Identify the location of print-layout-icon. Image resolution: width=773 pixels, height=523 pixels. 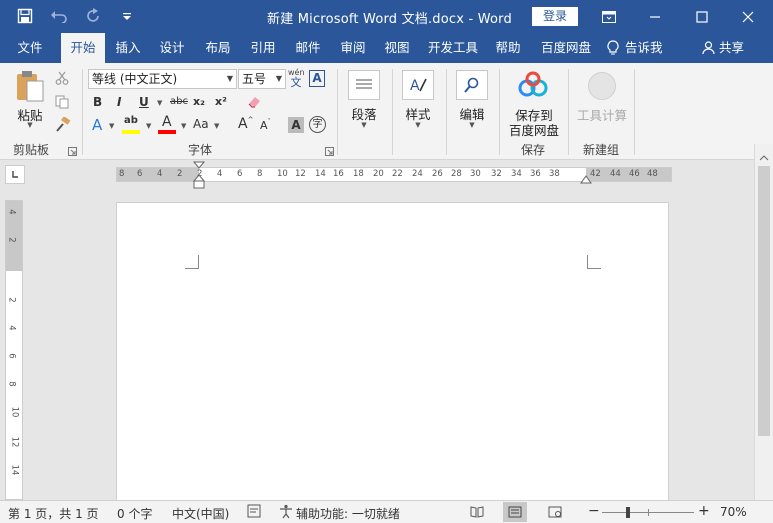
(515, 512).